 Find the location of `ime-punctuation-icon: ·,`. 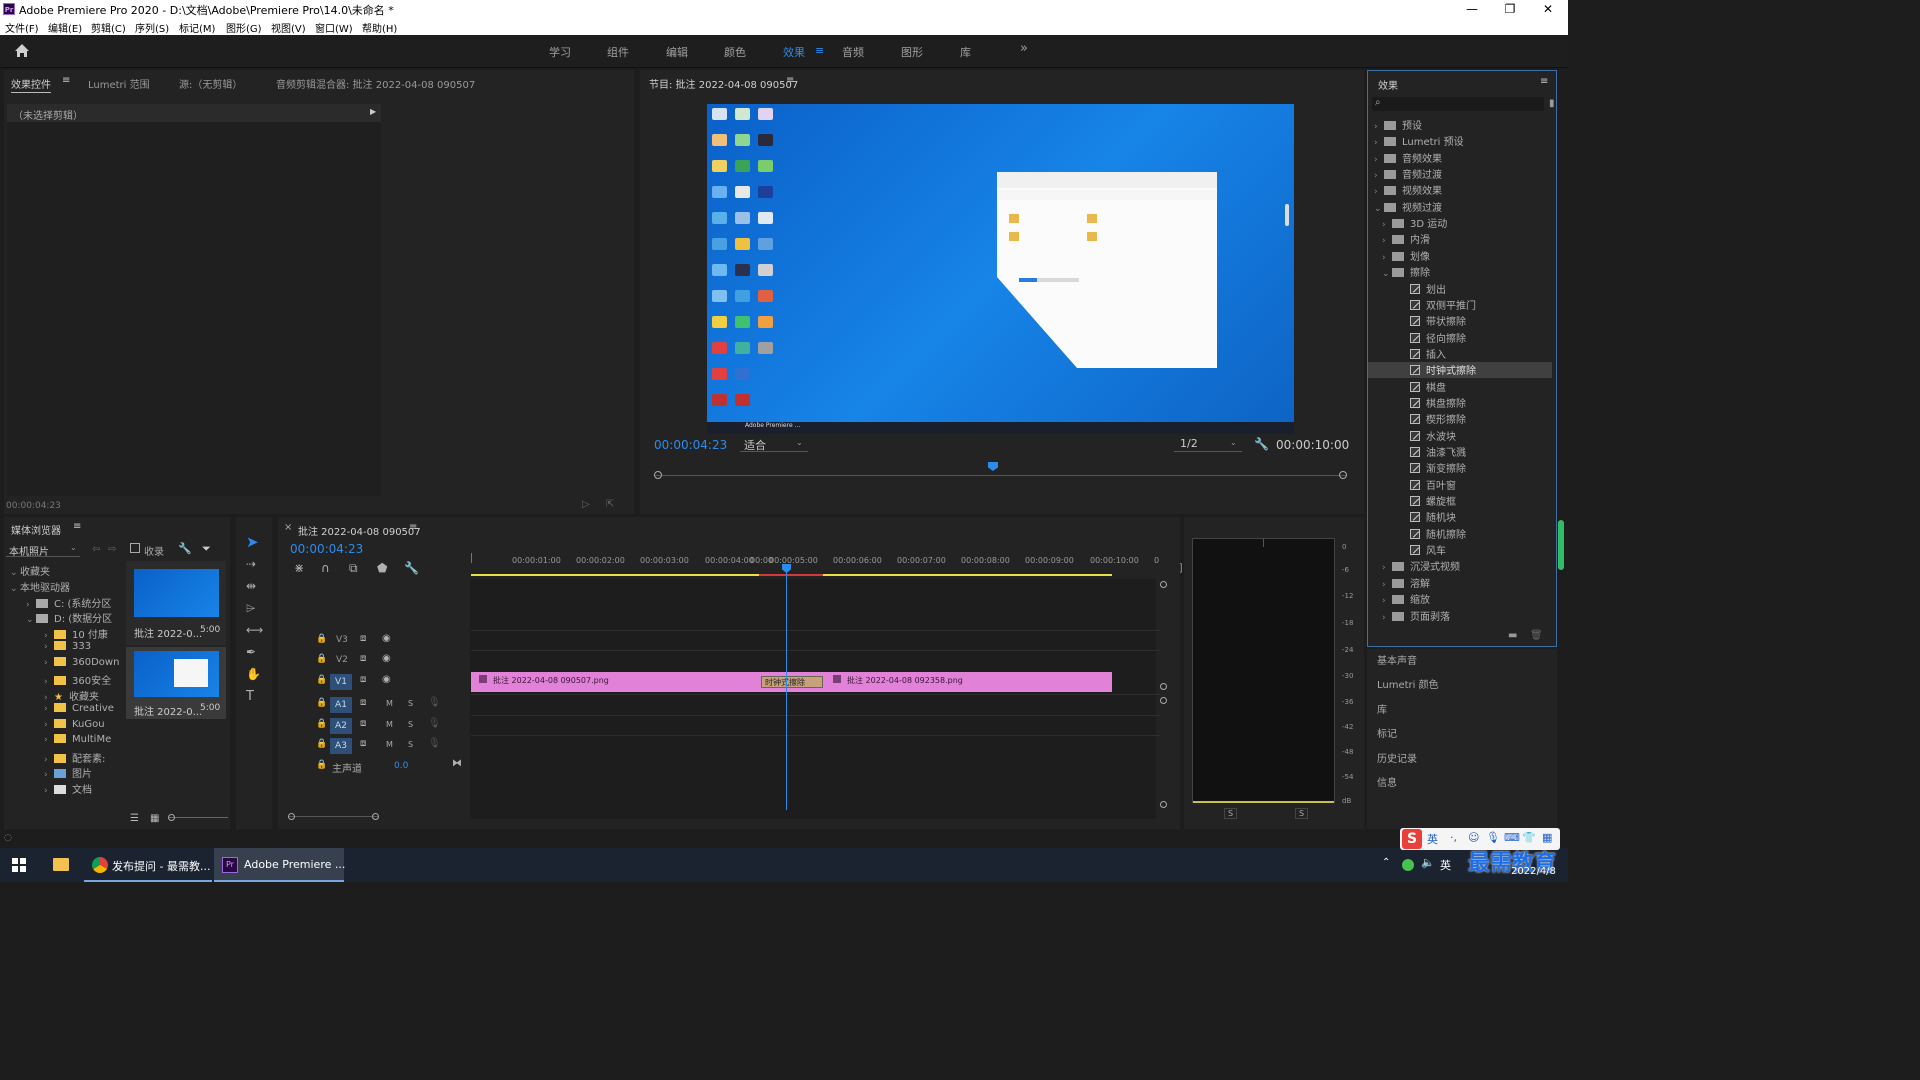

ime-punctuation-icon: ·, is located at coordinates (1453, 837).